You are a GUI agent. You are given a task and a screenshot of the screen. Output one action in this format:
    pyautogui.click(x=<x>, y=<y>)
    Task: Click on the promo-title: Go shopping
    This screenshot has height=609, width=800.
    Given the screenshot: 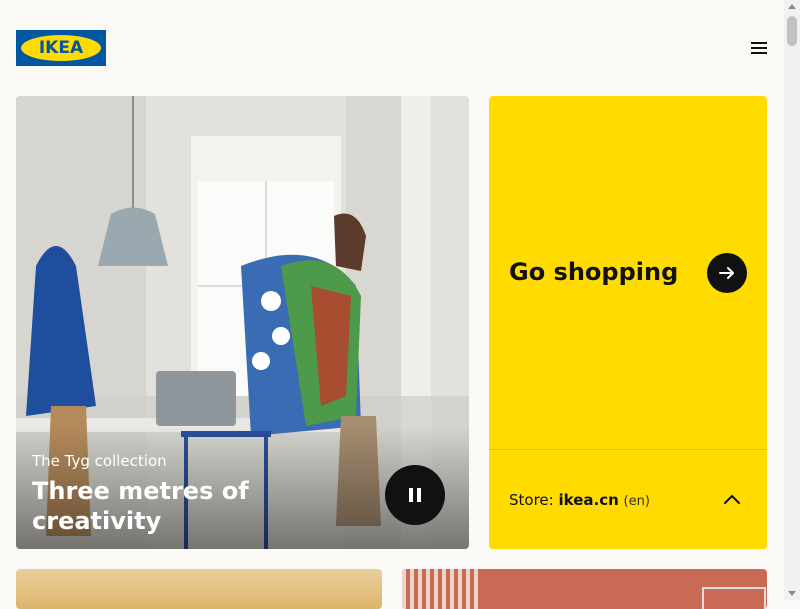 What is the action you would take?
    pyautogui.click(x=594, y=272)
    